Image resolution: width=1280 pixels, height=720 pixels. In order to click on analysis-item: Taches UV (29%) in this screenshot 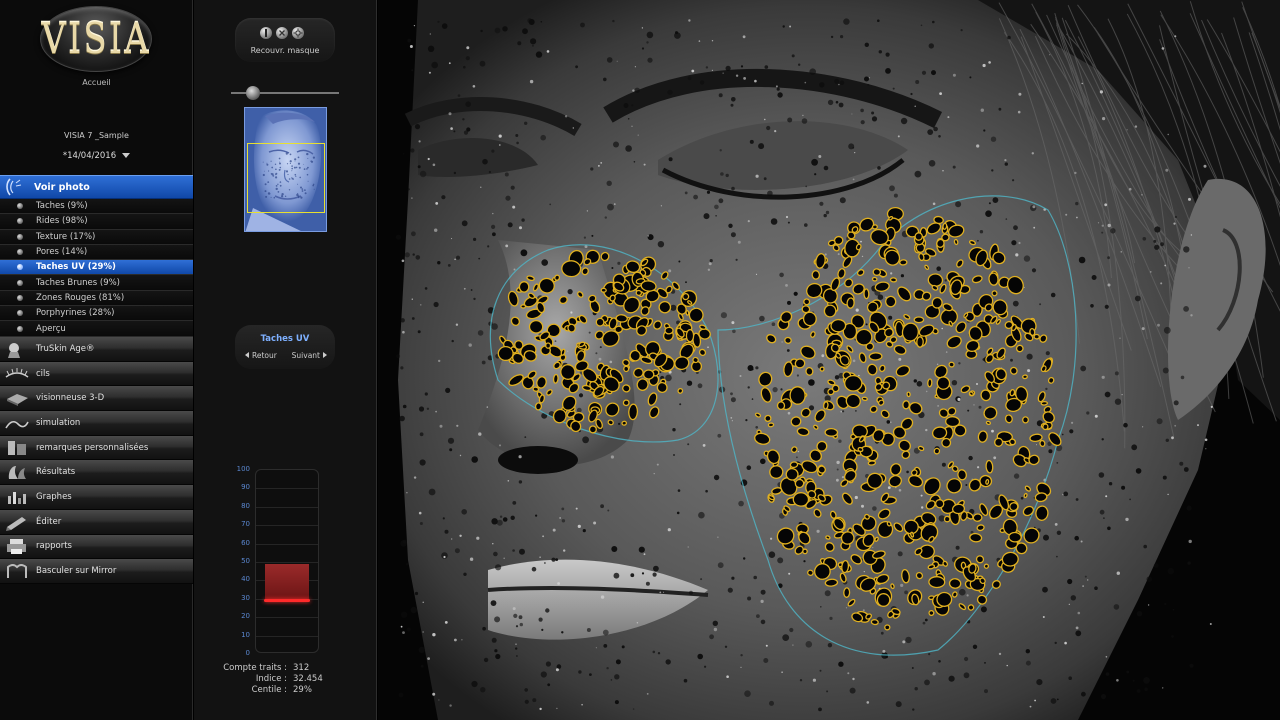, I will do `click(96, 268)`.